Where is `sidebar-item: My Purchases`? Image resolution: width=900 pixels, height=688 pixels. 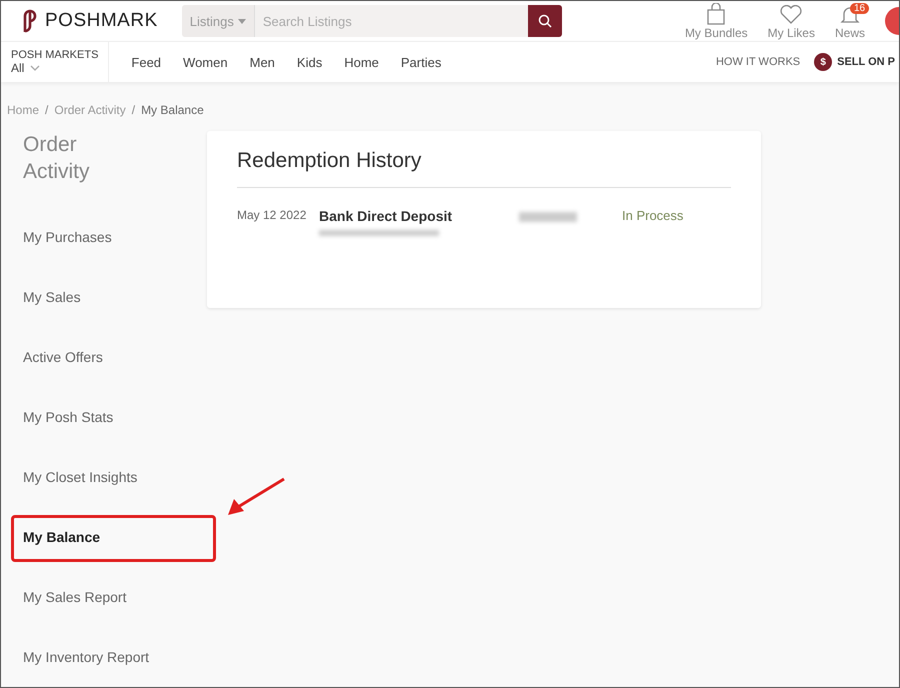 sidebar-item: My Purchases is located at coordinates (108, 237).